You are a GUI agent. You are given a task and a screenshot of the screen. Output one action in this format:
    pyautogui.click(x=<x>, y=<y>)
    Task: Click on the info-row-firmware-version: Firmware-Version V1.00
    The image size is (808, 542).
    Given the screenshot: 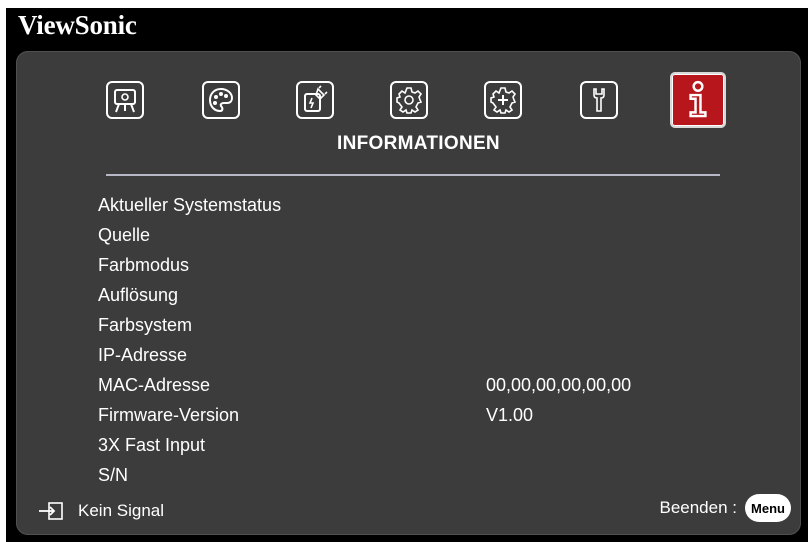 What is the action you would take?
    pyautogui.click(x=398, y=415)
    